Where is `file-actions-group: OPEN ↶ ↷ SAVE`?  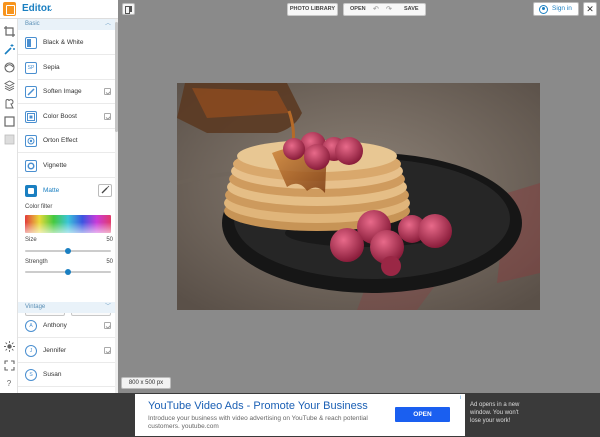 file-actions-group: OPEN ↶ ↷ SAVE is located at coordinates (384, 9).